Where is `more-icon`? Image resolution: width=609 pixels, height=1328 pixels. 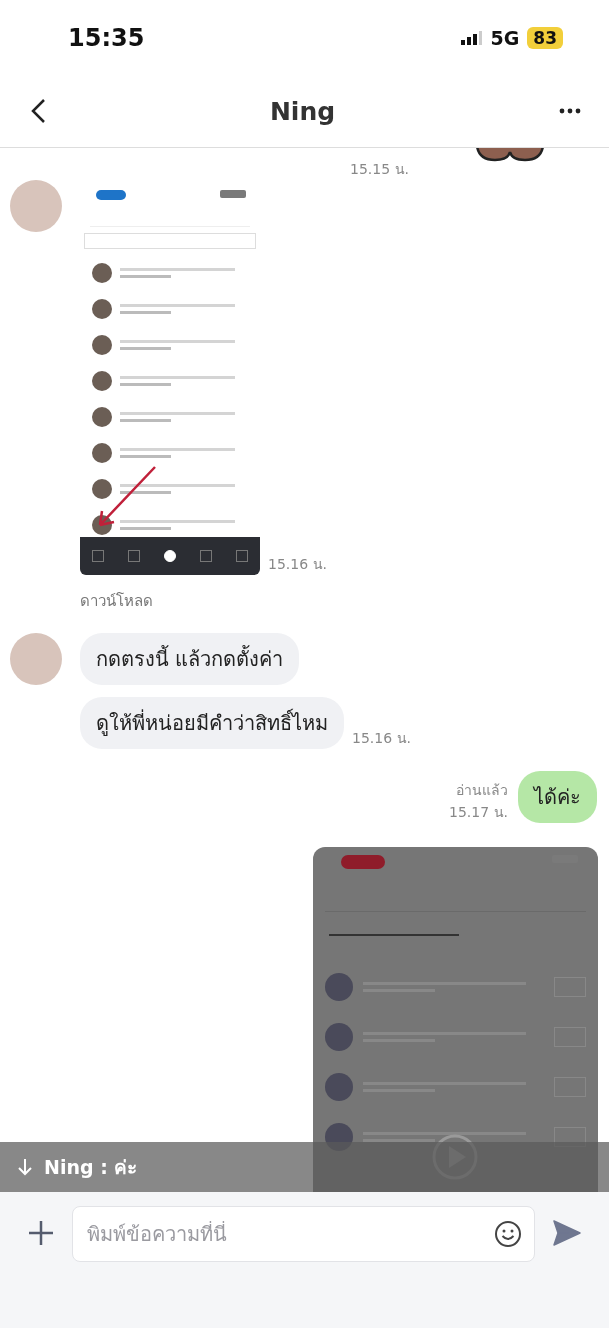
more-icon is located at coordinates (570, 111).